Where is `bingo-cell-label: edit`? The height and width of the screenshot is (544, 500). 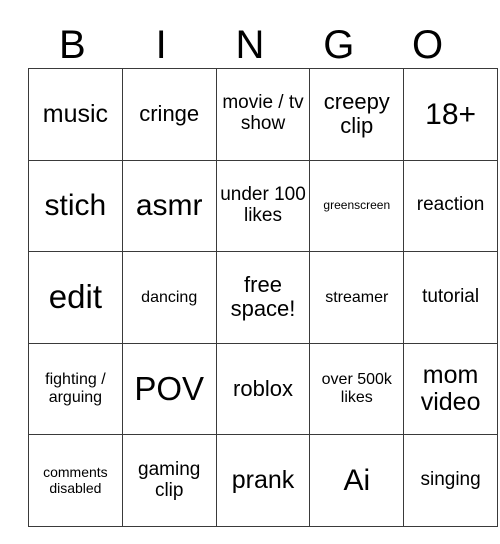 bingo-cell-label: edit is located at coordinates (75, 297).